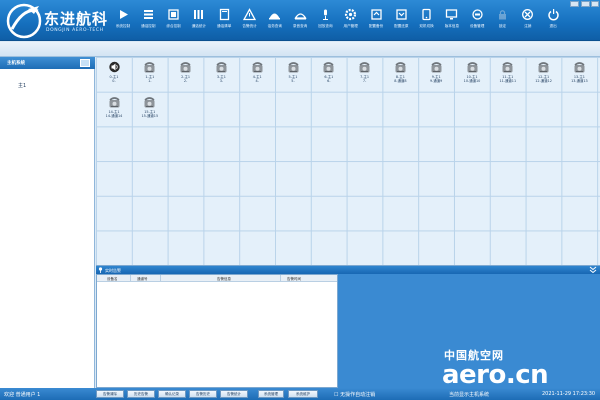  What do you see at coordinates (495, 375) in the screenshot?
I see `watermark-en: aero.cn` at bounding box center [495, 375].